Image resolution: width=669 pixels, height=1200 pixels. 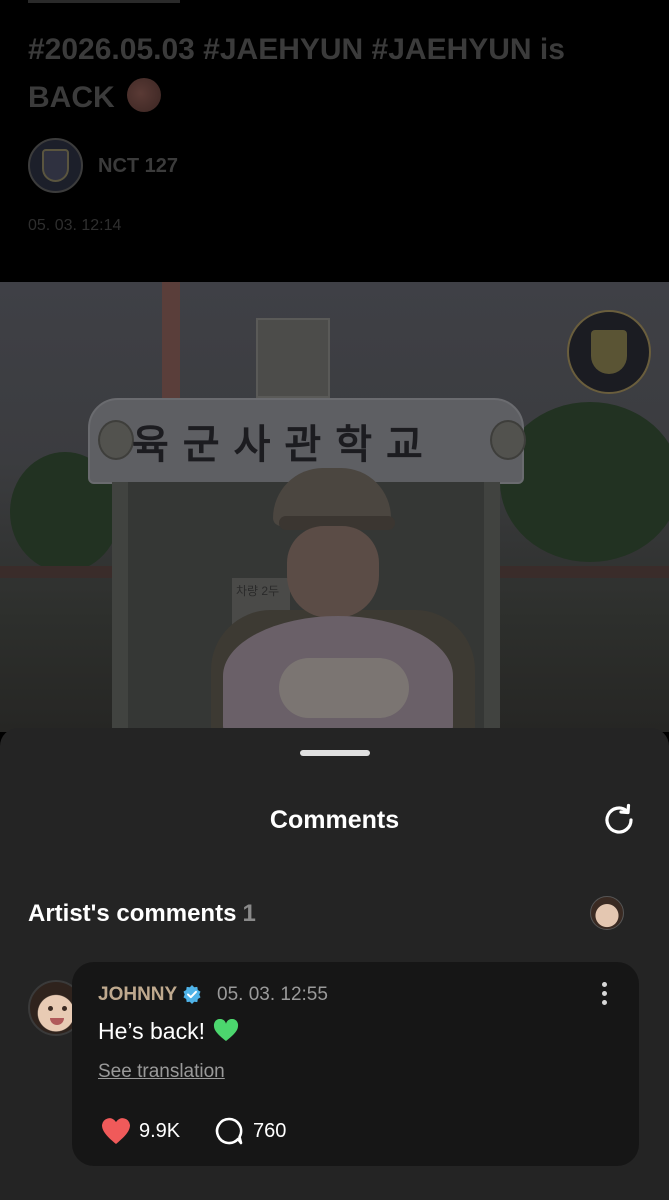 I want to click on bouquet-flowers, so click(x=344, y=688).